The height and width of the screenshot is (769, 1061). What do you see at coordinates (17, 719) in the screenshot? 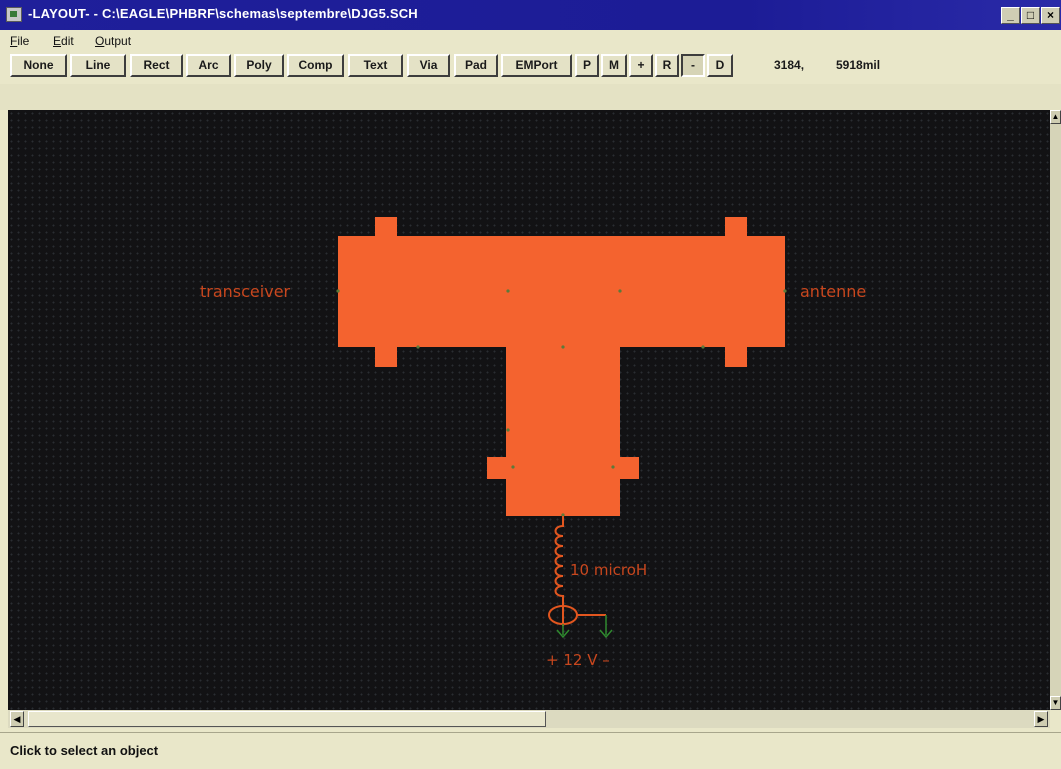
I see `scroll-left-arrow-icon: ◀` at bounding box center [17, 719].